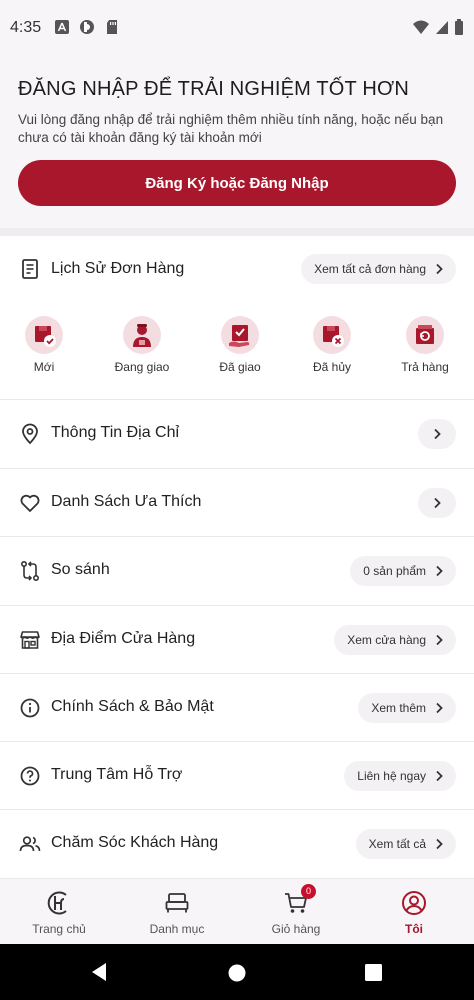 The width and height of the screenshot is (474, 1000). What do you see at coordinates (237, 28) in the screenshot?
I see `status-bar: 4:35` at bounding box center [237, 28].